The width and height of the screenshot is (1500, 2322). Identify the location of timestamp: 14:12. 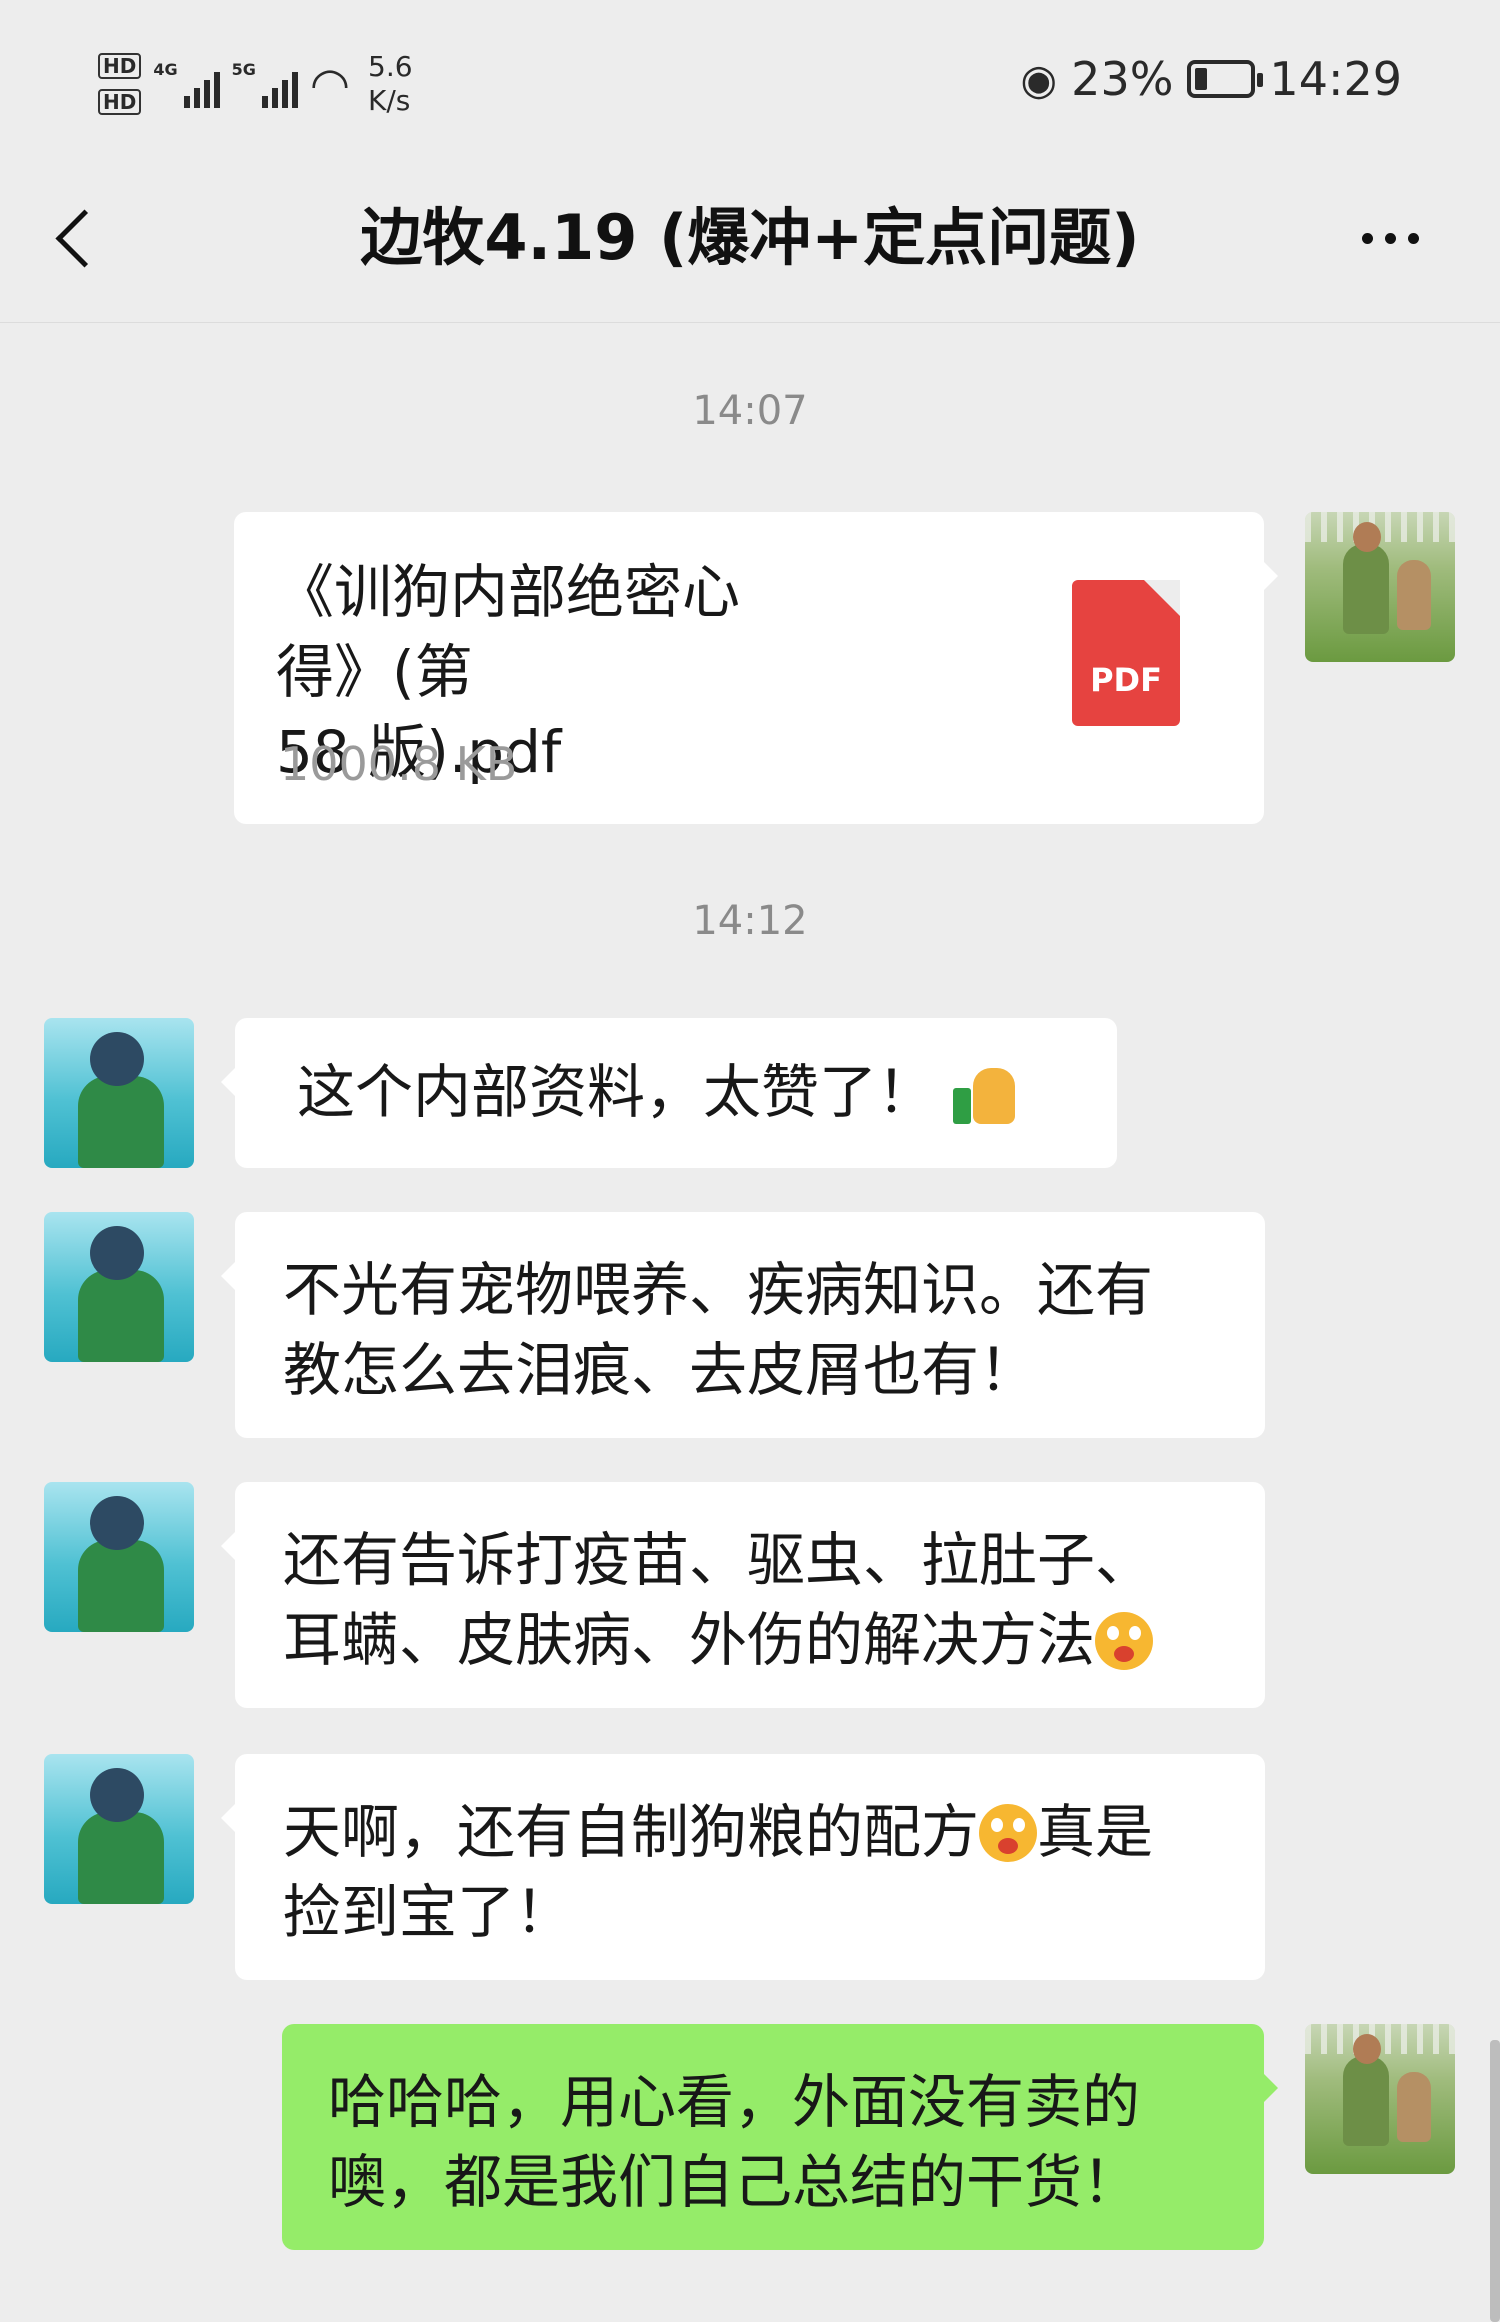
(750, 921).